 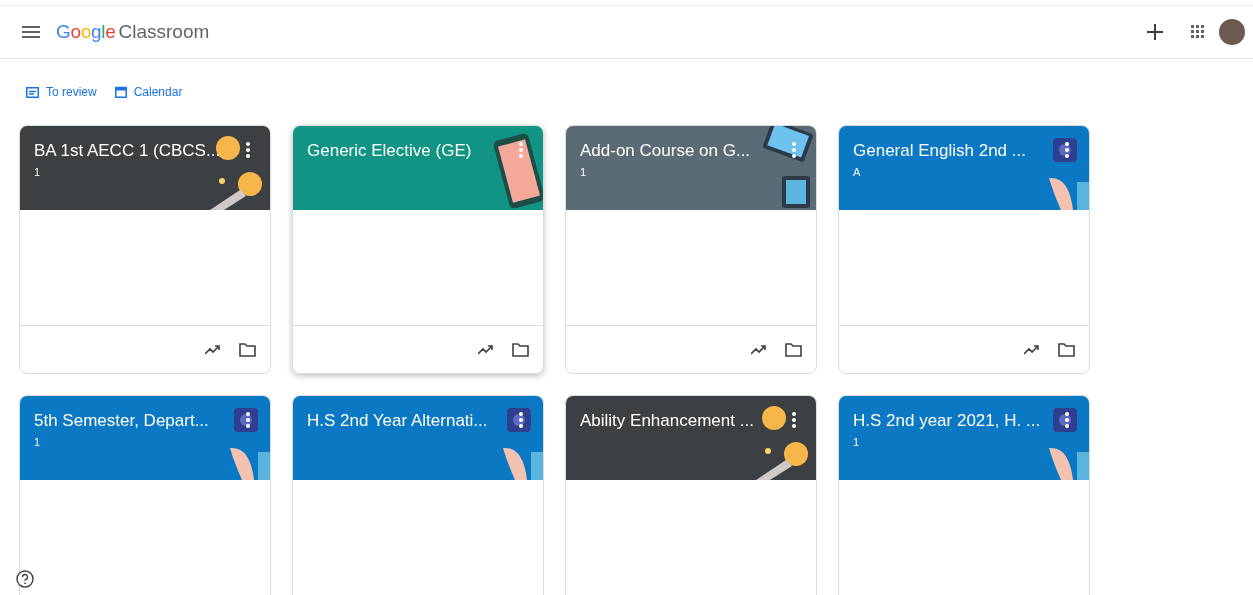 I want to click on folder-list-icon, so click(x=32, y=92).